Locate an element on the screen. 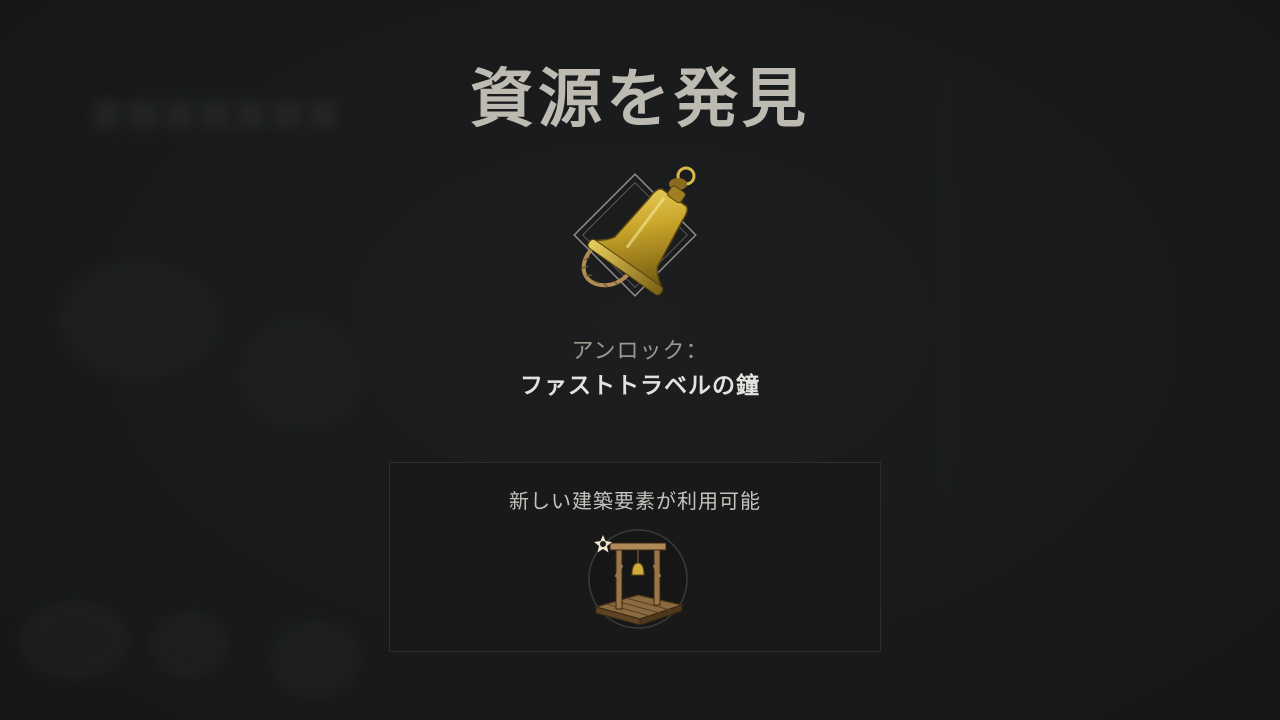 Image resolution: width=1280 pixels, height=720 pixels. new-building-caption: 新しい建築要素が利用可能 is located at coordinates (635, 501).